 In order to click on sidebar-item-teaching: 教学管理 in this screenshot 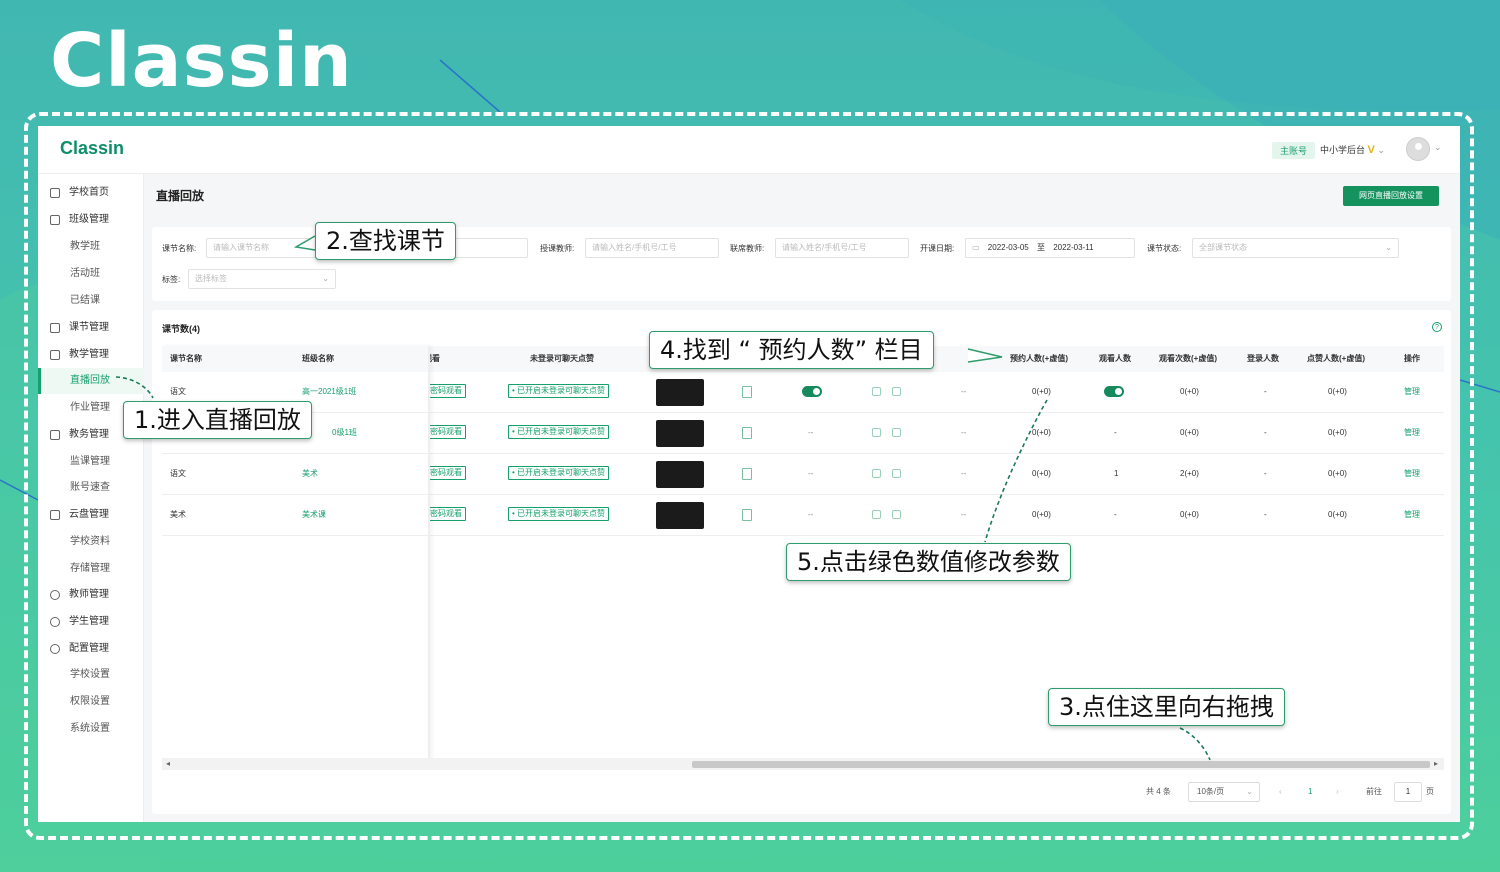, I will do `click(91, 355)`.